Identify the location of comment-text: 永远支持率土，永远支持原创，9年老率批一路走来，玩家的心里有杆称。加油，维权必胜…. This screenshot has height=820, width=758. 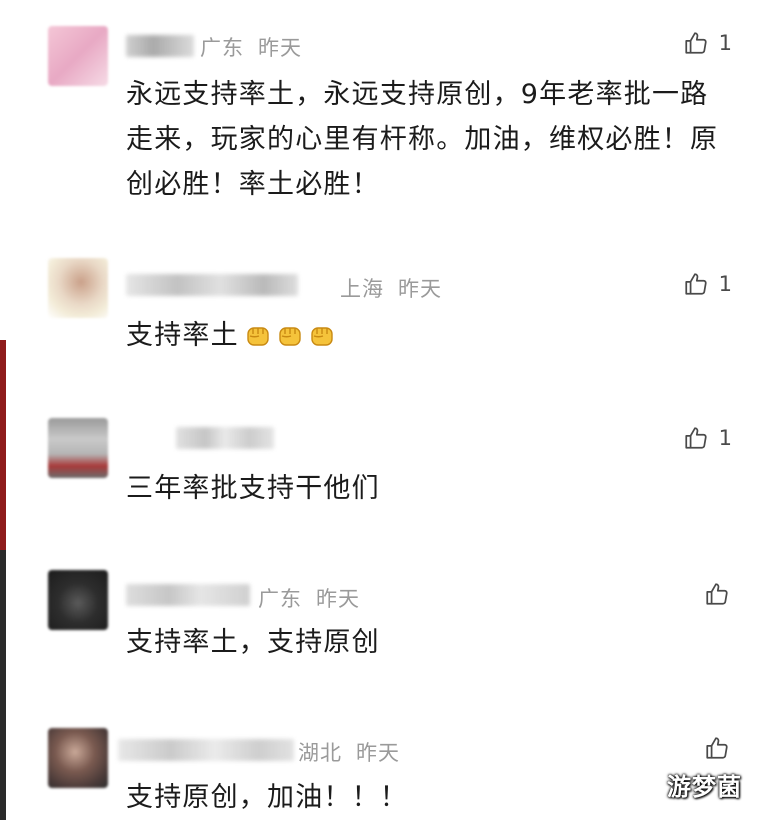
(422, 139).